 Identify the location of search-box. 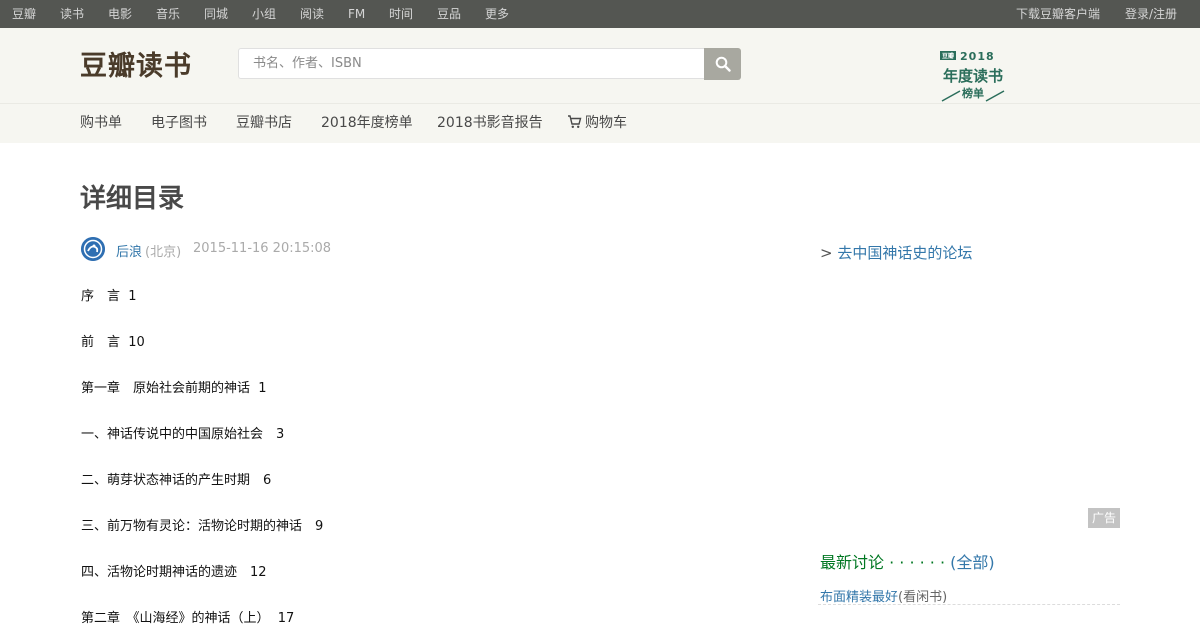
(472, 63).